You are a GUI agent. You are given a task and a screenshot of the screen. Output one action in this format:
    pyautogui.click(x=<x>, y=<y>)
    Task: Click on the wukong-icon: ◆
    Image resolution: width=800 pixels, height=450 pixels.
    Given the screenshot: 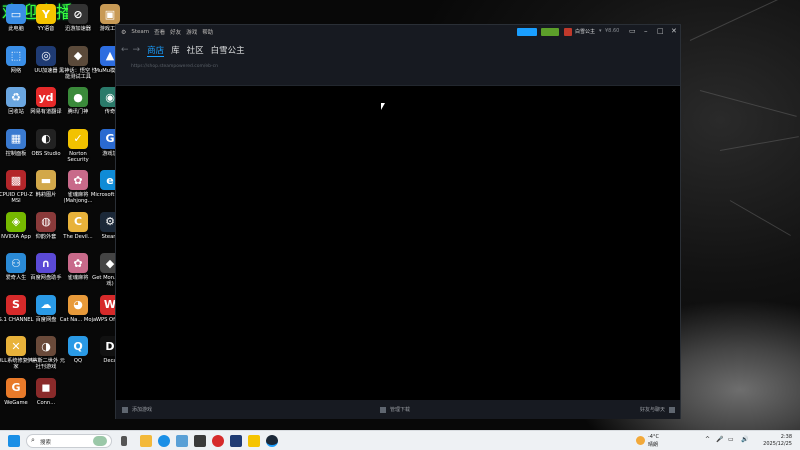 What is the action you would take?
    pyautogui.click(x=78, y=55)
    